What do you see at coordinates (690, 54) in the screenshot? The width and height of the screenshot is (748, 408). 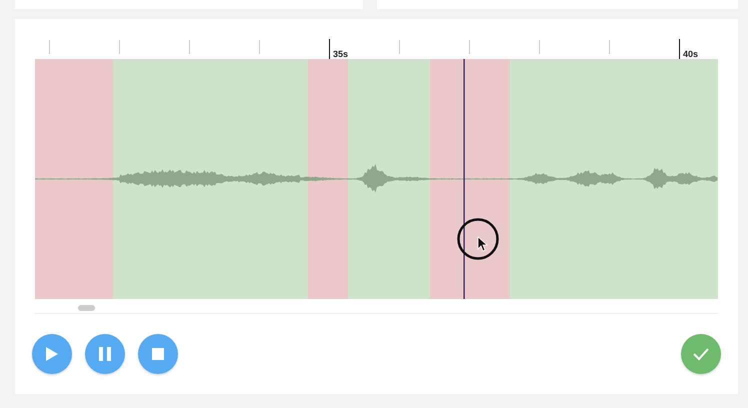 I see `time-label: 40s` at bounding box center [690, 54].